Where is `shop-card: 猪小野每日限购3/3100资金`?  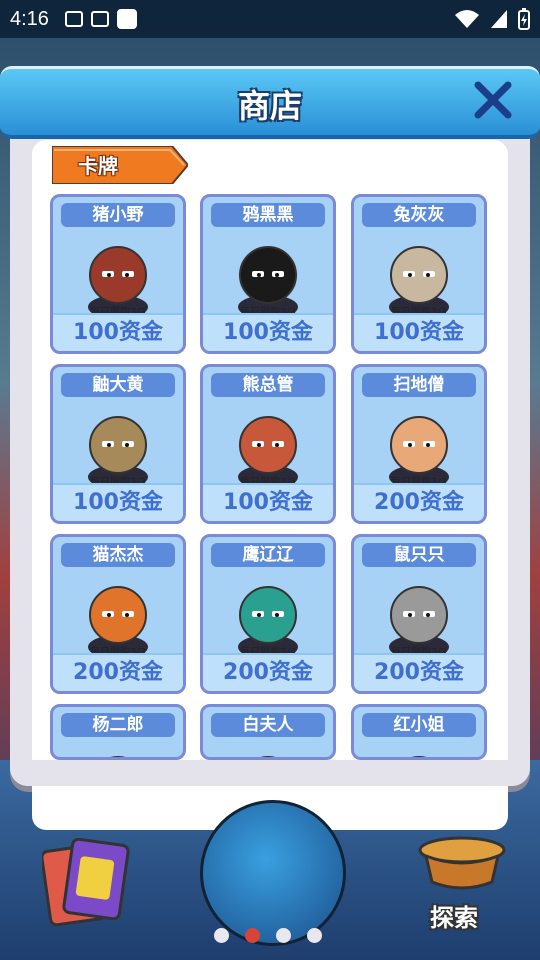
shop-card: 猪小野每日限购3/3100资金 is located at coordinates (118, 274).